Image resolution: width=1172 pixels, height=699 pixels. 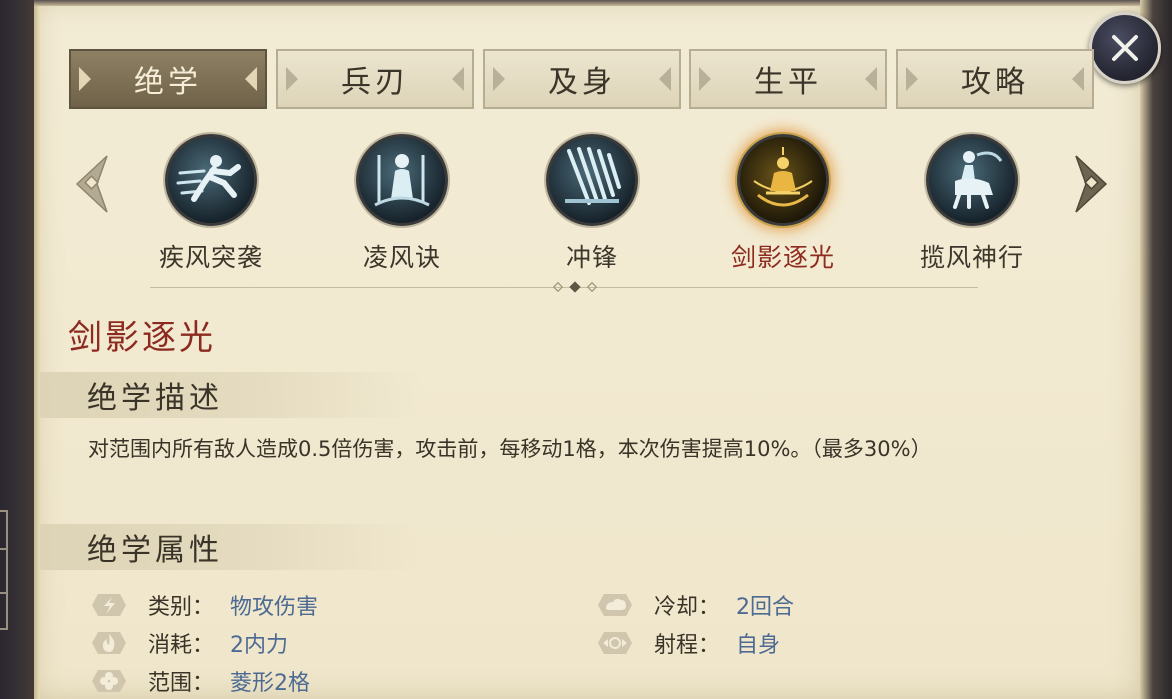 What do you see at coordinates (782, 257) in the screenshot?
I see `skill-name: 剑影逐光` at bounding box center [782, 257].